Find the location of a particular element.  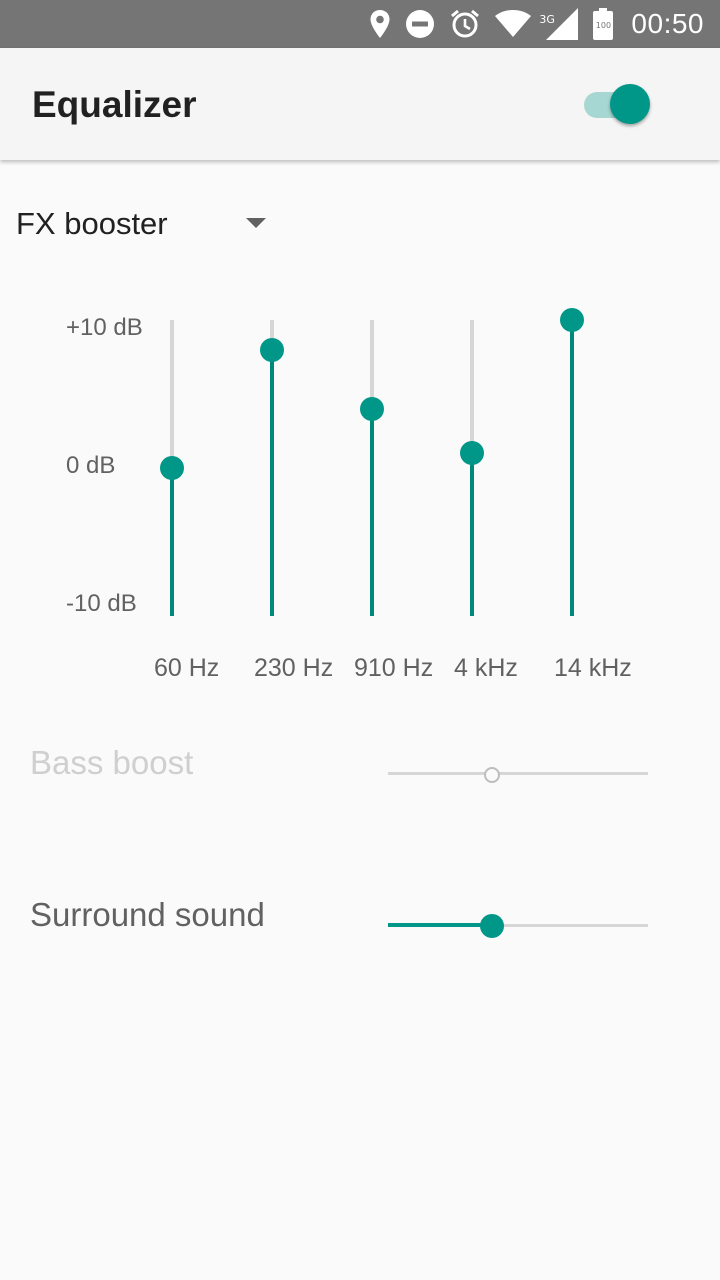

band-frequency-label: 14 kHz is located at coordinates (593, 668).